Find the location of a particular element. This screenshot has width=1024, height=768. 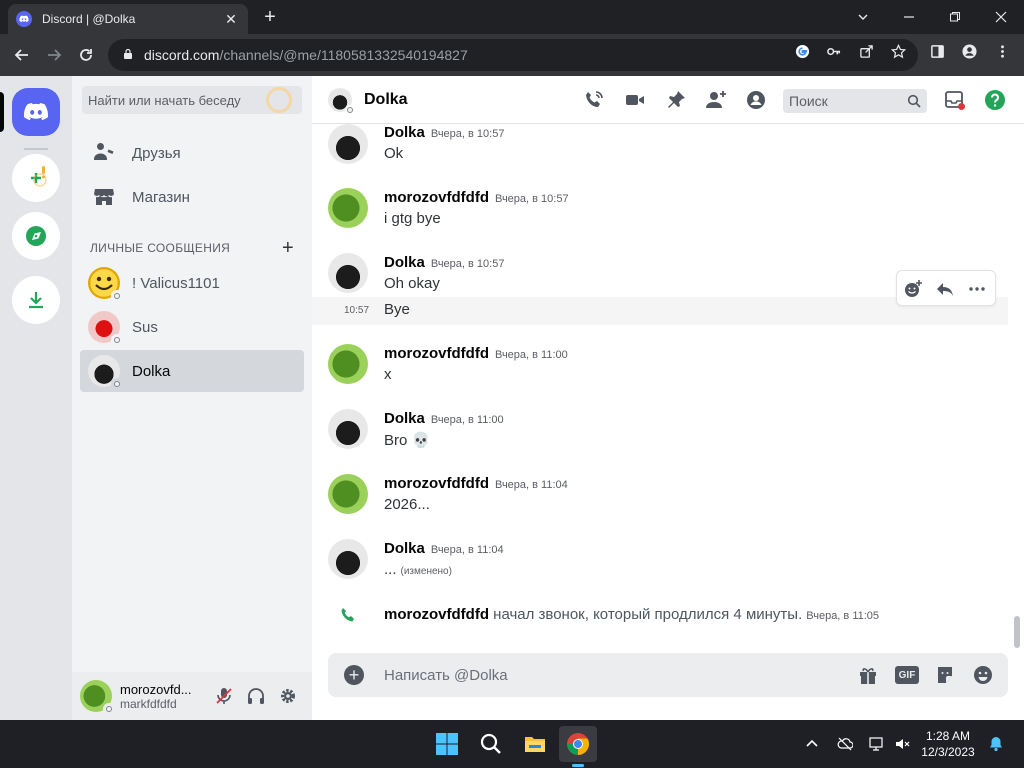

gift-icon is located at coordinates (868, 675).